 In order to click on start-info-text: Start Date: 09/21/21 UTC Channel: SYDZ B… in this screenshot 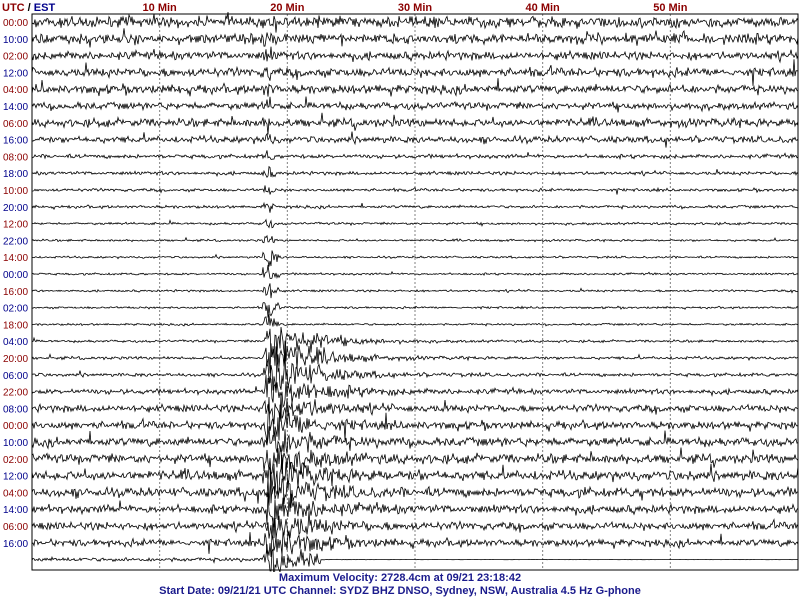, I will do `click(400, 591)`.